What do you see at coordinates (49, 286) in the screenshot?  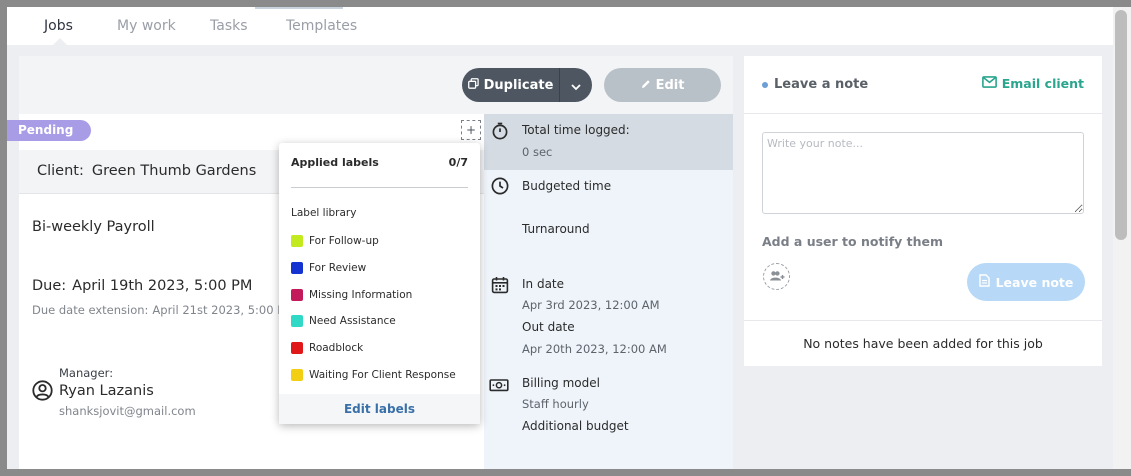 I see `due-label: Due:` at bounding box center [49, 286].